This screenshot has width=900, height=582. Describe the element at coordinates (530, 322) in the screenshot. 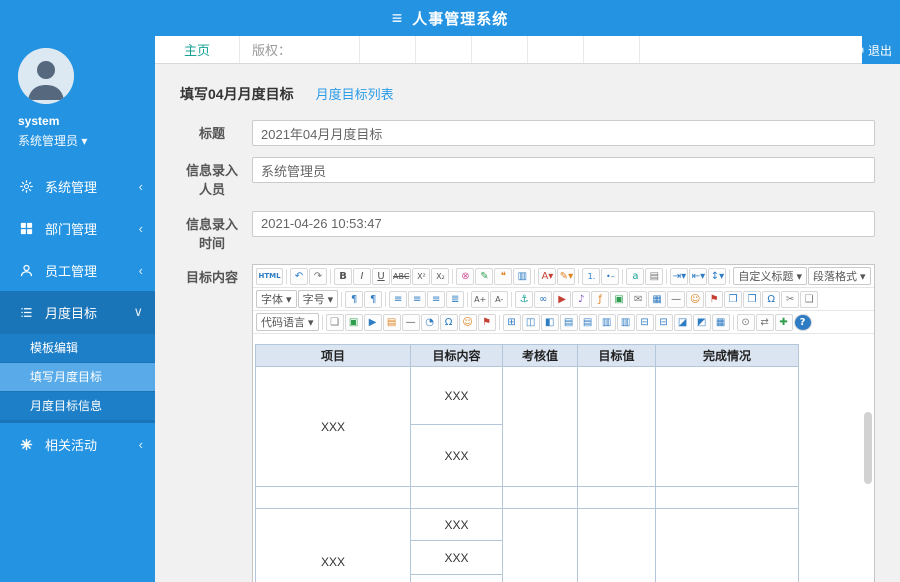

I see `table-props-icon: ◫` at that location.